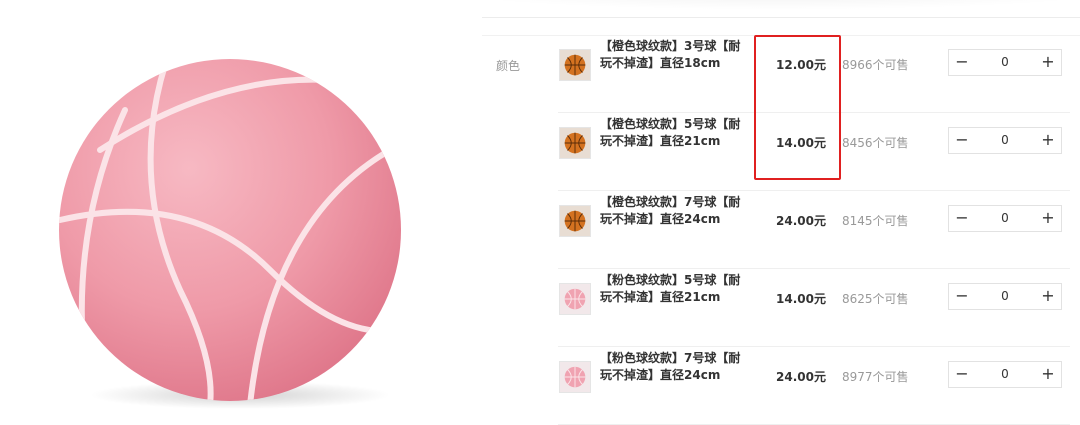 This screenshot has height=425, width=1080. Describe the element at coordinates (755, 5) in the screenshot. I see `top-shadow` at that location.